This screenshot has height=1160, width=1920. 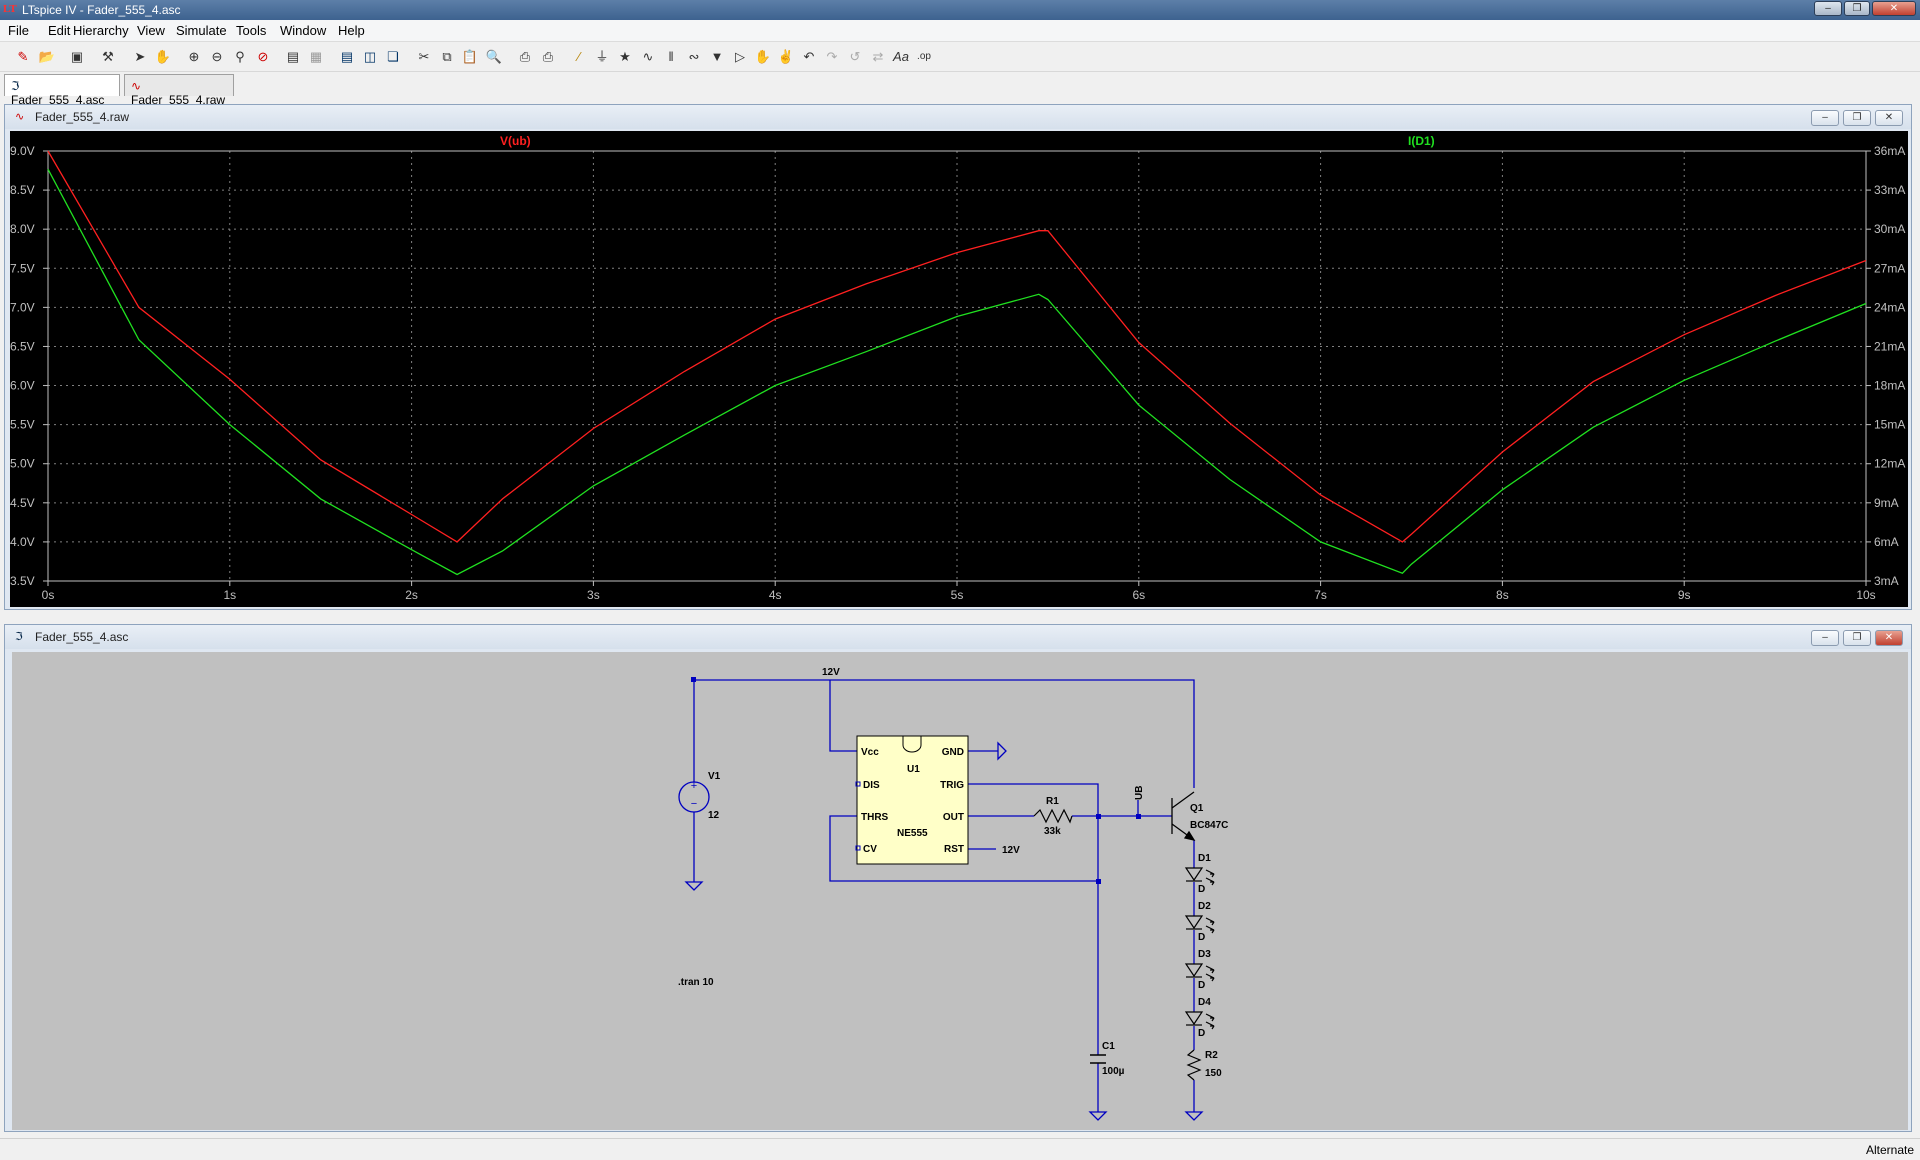 I want to click on menu-tools: Tools, so click(x=251, y=30).